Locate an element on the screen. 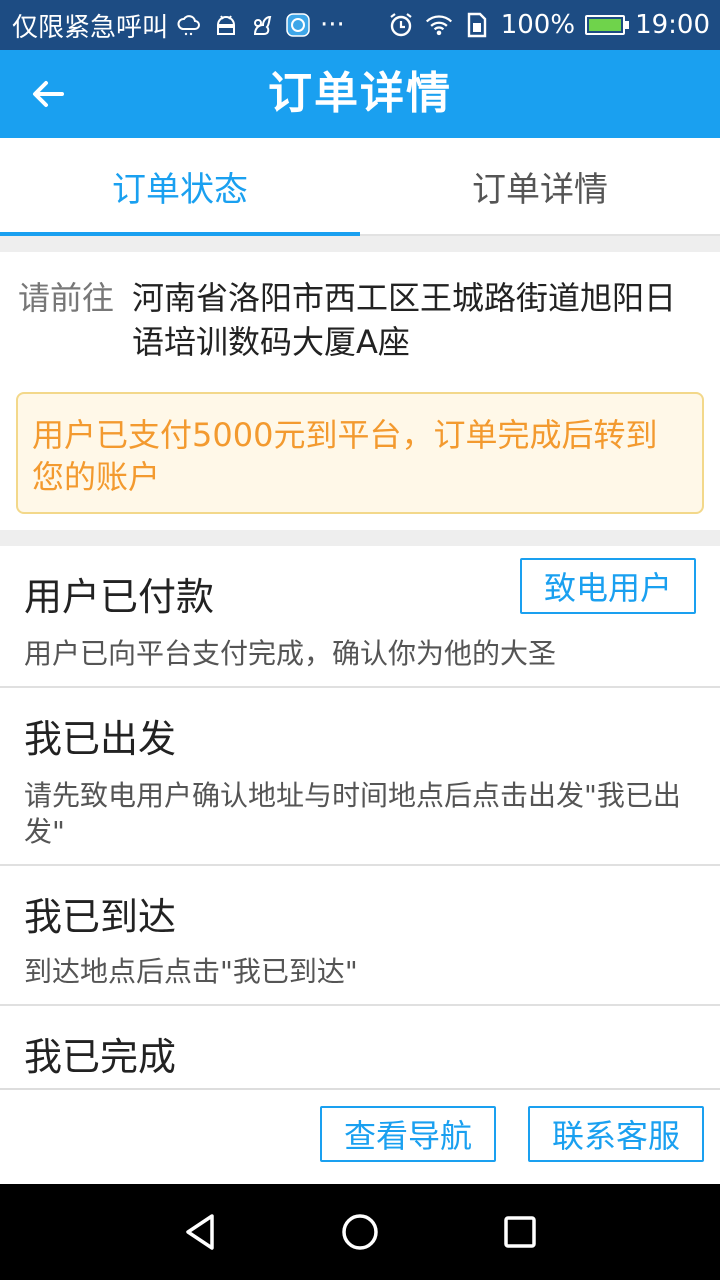 The height and width of the screenshot is (1280, 720). step-departed: 我已出发 请先致电用户确认地址与时间地点后点击出发"我已出发" is located at coordinates (360, 777).